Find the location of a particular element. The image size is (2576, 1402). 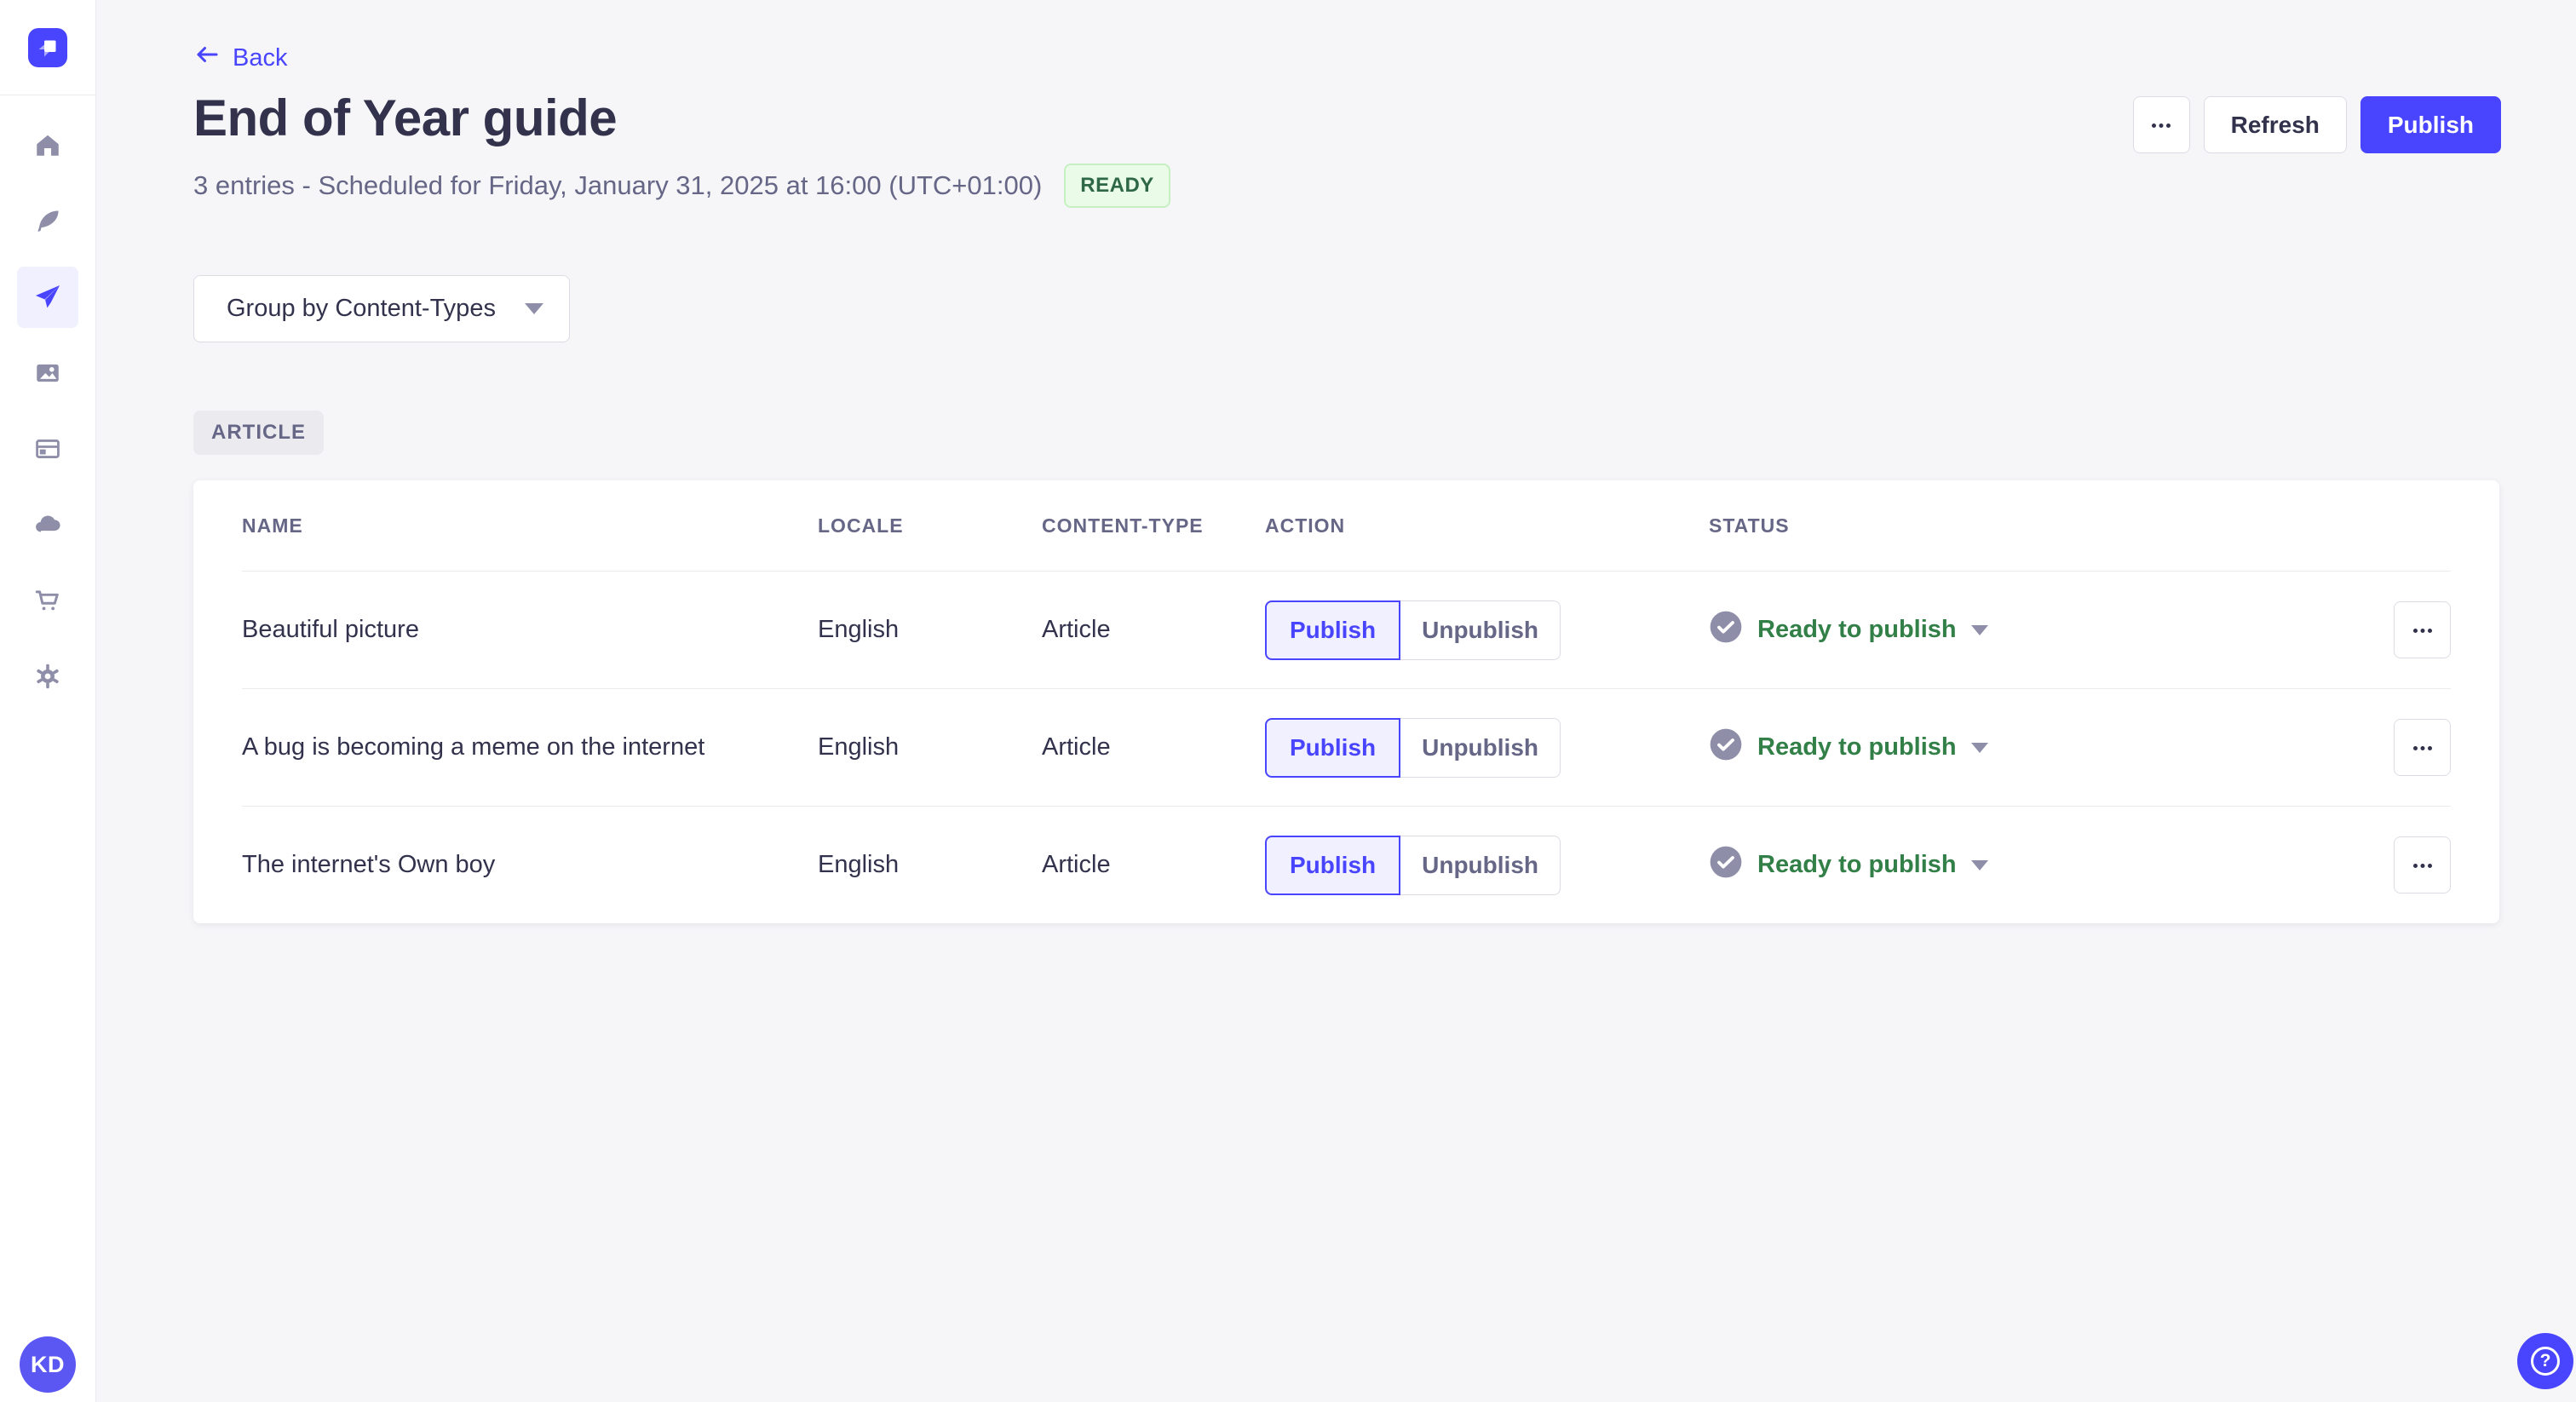

table-header-row: NAME LOCALE CONTENT-TYPE ACTION STATUS is located at coordinates (1347, 525).